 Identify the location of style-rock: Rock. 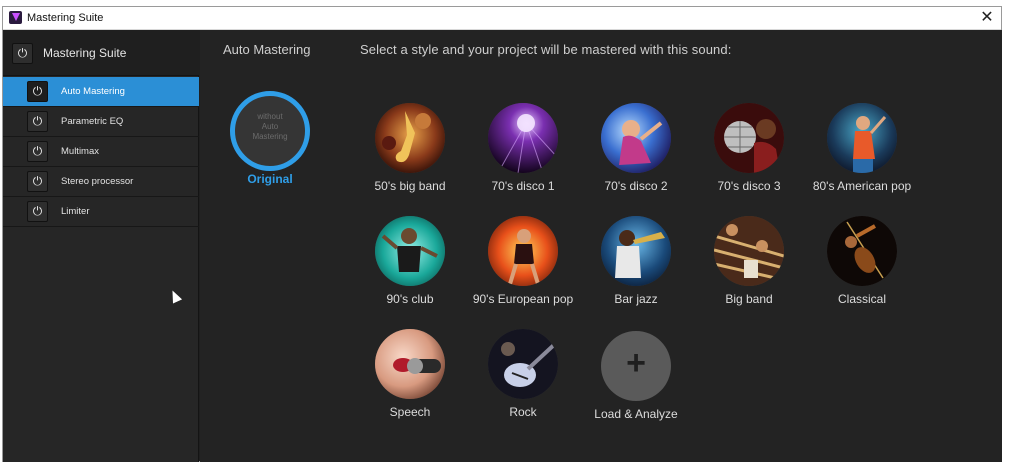
(523, 379).